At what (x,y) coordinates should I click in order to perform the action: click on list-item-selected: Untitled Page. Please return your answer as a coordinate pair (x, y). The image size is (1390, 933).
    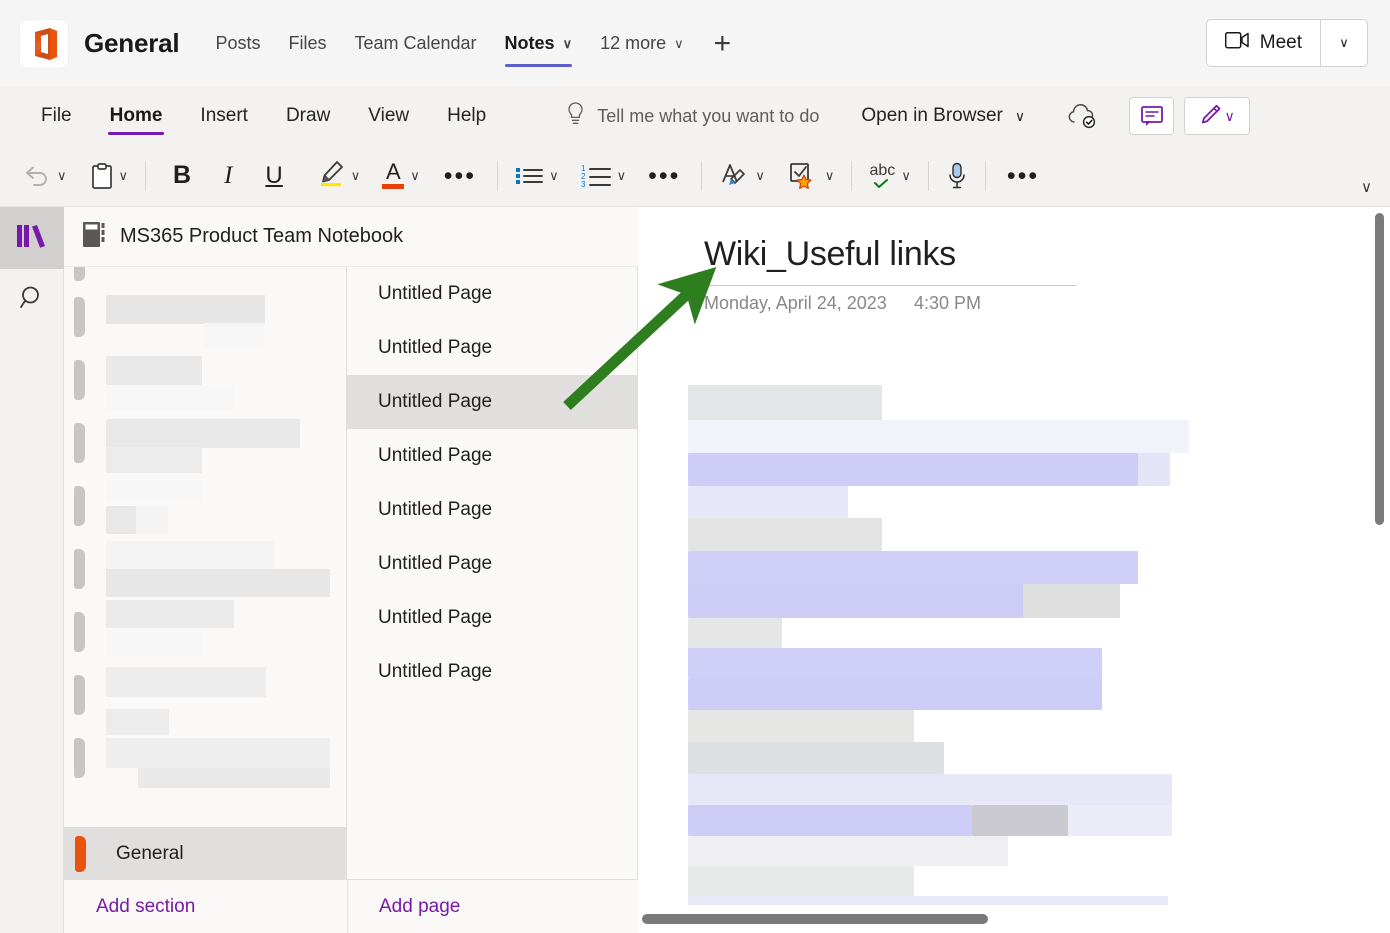
    Looking at the image, I should click on (492, 402).